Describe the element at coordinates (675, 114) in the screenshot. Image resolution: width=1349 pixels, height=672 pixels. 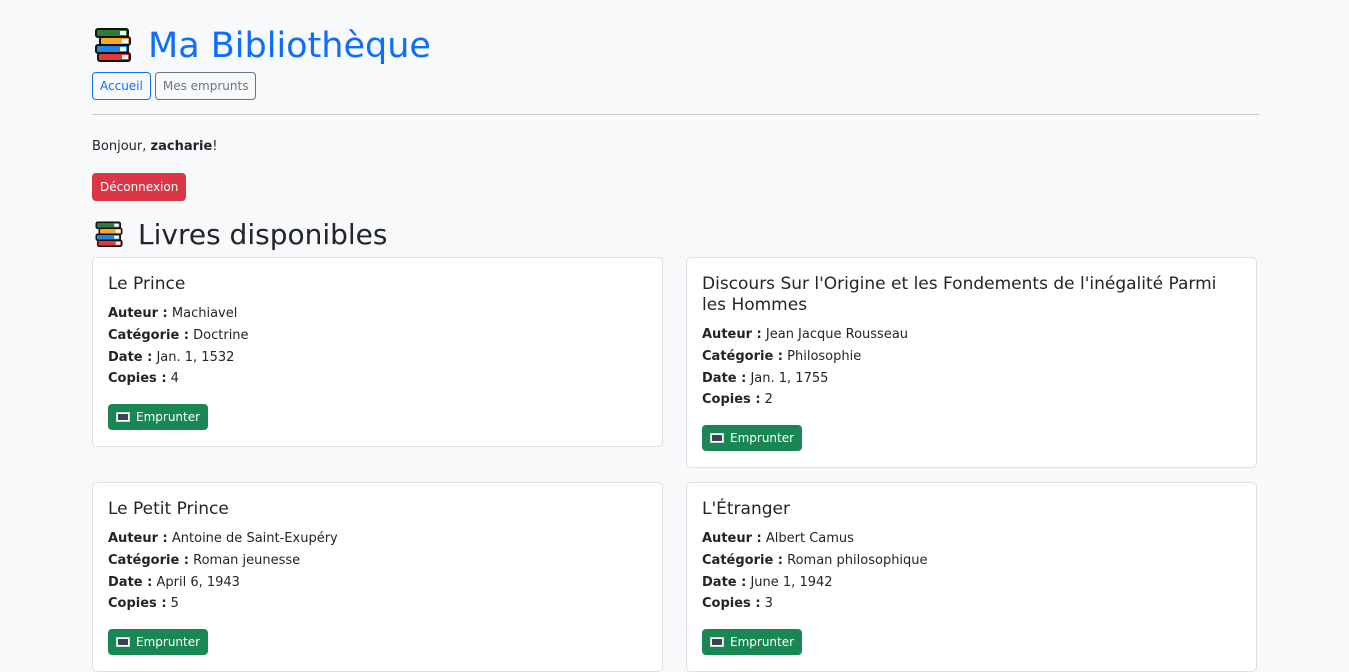
I see `header-divider` at that location.